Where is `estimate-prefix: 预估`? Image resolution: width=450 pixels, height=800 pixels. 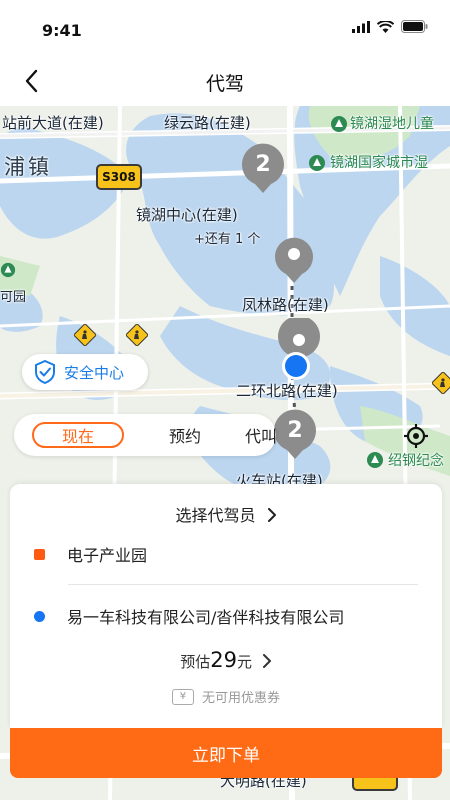
estimate-prefix: 预估 is located at coordinates (195, 662).